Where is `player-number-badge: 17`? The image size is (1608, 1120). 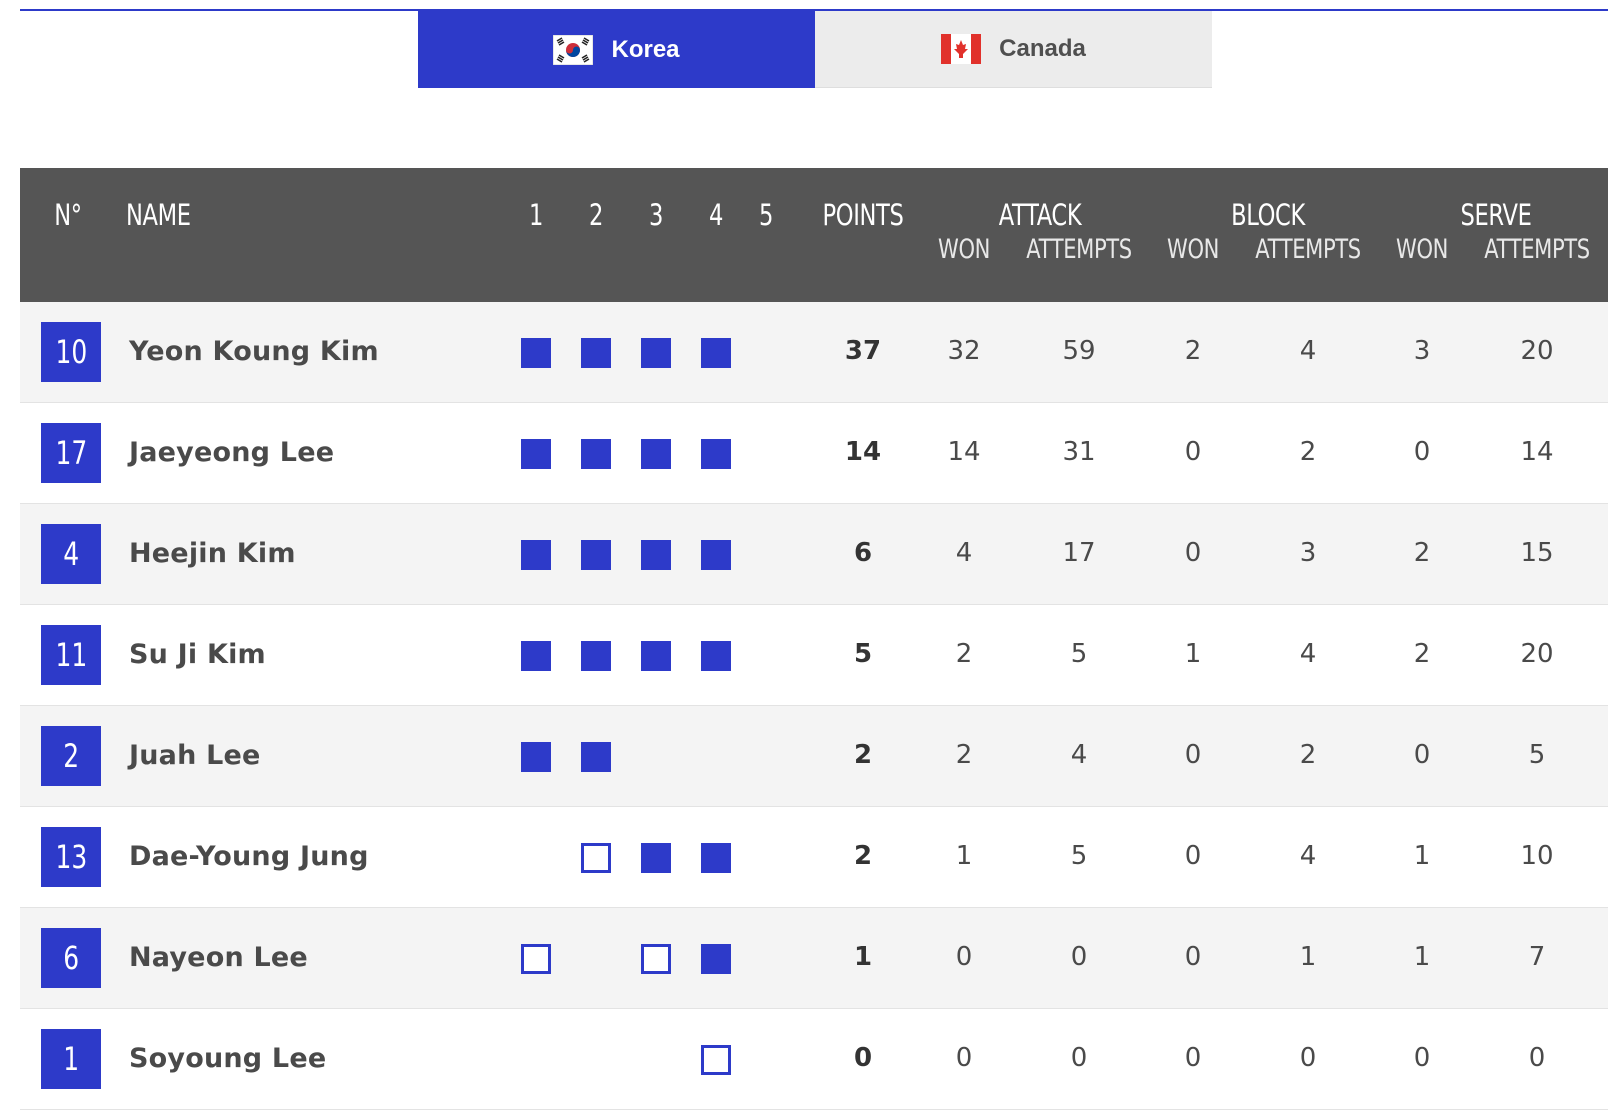 player-number-badge: 17 is located at coordinates (71, 453).